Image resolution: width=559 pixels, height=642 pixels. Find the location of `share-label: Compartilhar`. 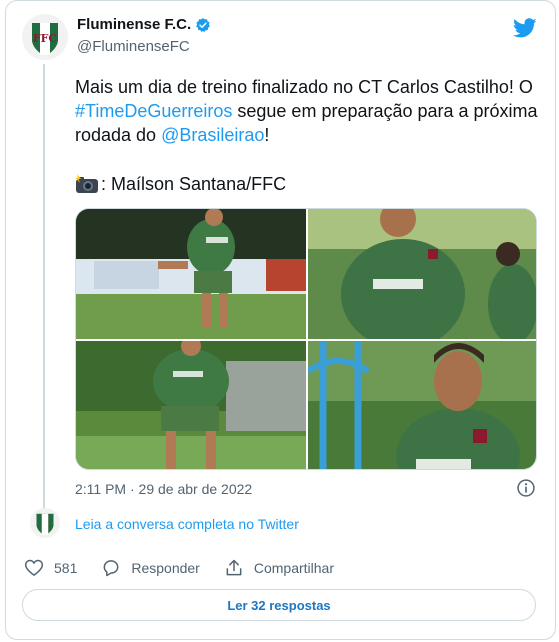

share-label: Compartilhar is located at coordinates (293, 568).